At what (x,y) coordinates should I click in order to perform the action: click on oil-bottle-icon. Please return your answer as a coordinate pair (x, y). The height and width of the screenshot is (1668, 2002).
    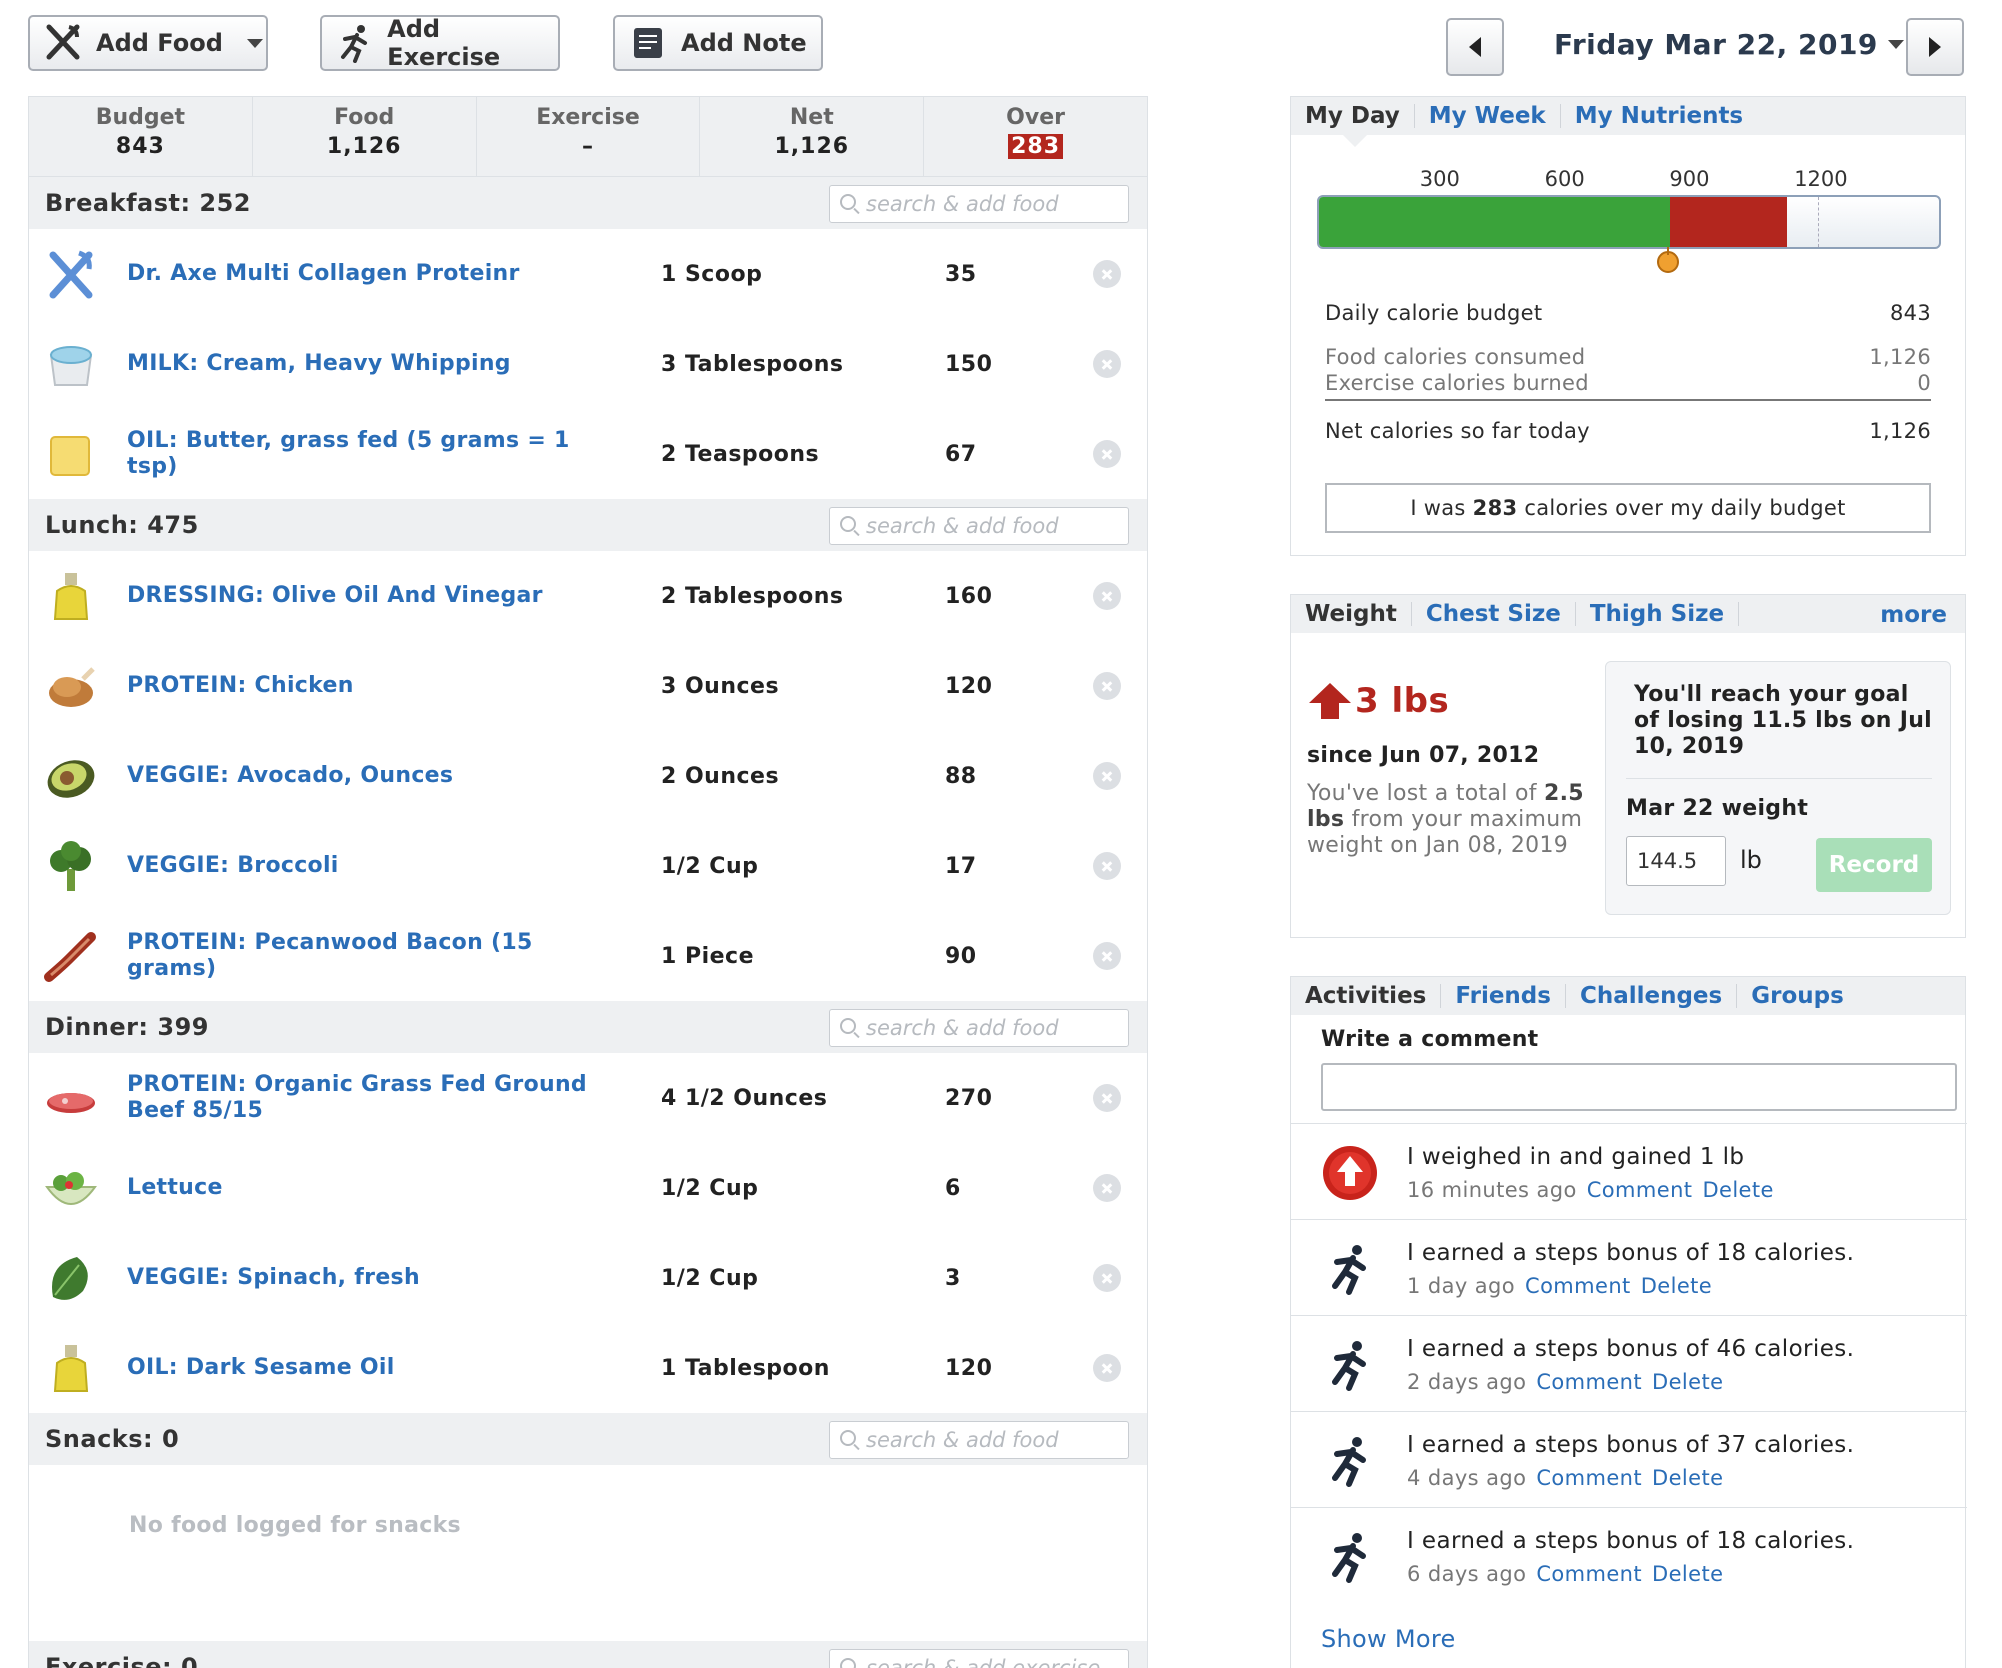
    Looking at the image, I should click on (71, 1369).